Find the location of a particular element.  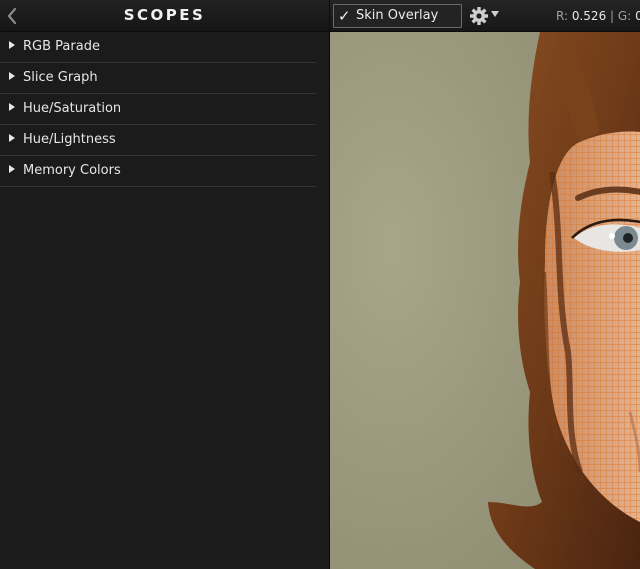

settings-dropdown-caret-icon is located at coordinates (495, 14).